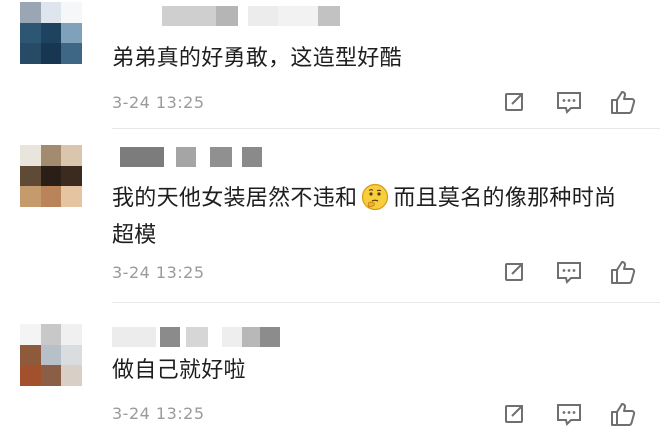 This screenshot has width=660, height=429. What do you see at coordinates (375, 197) in the screenshot?
I see `thinking-face-icon` at bounding box center [375, 197].